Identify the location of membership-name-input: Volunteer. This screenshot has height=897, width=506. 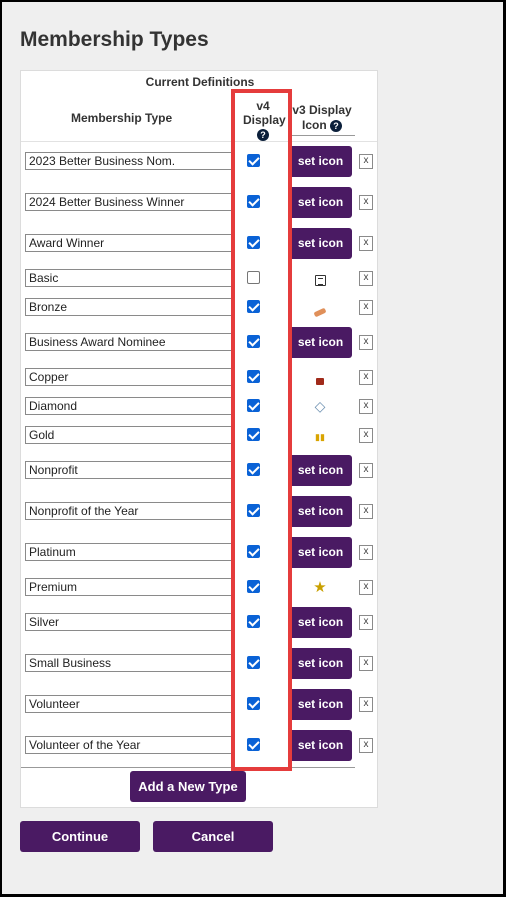
(129, 704).